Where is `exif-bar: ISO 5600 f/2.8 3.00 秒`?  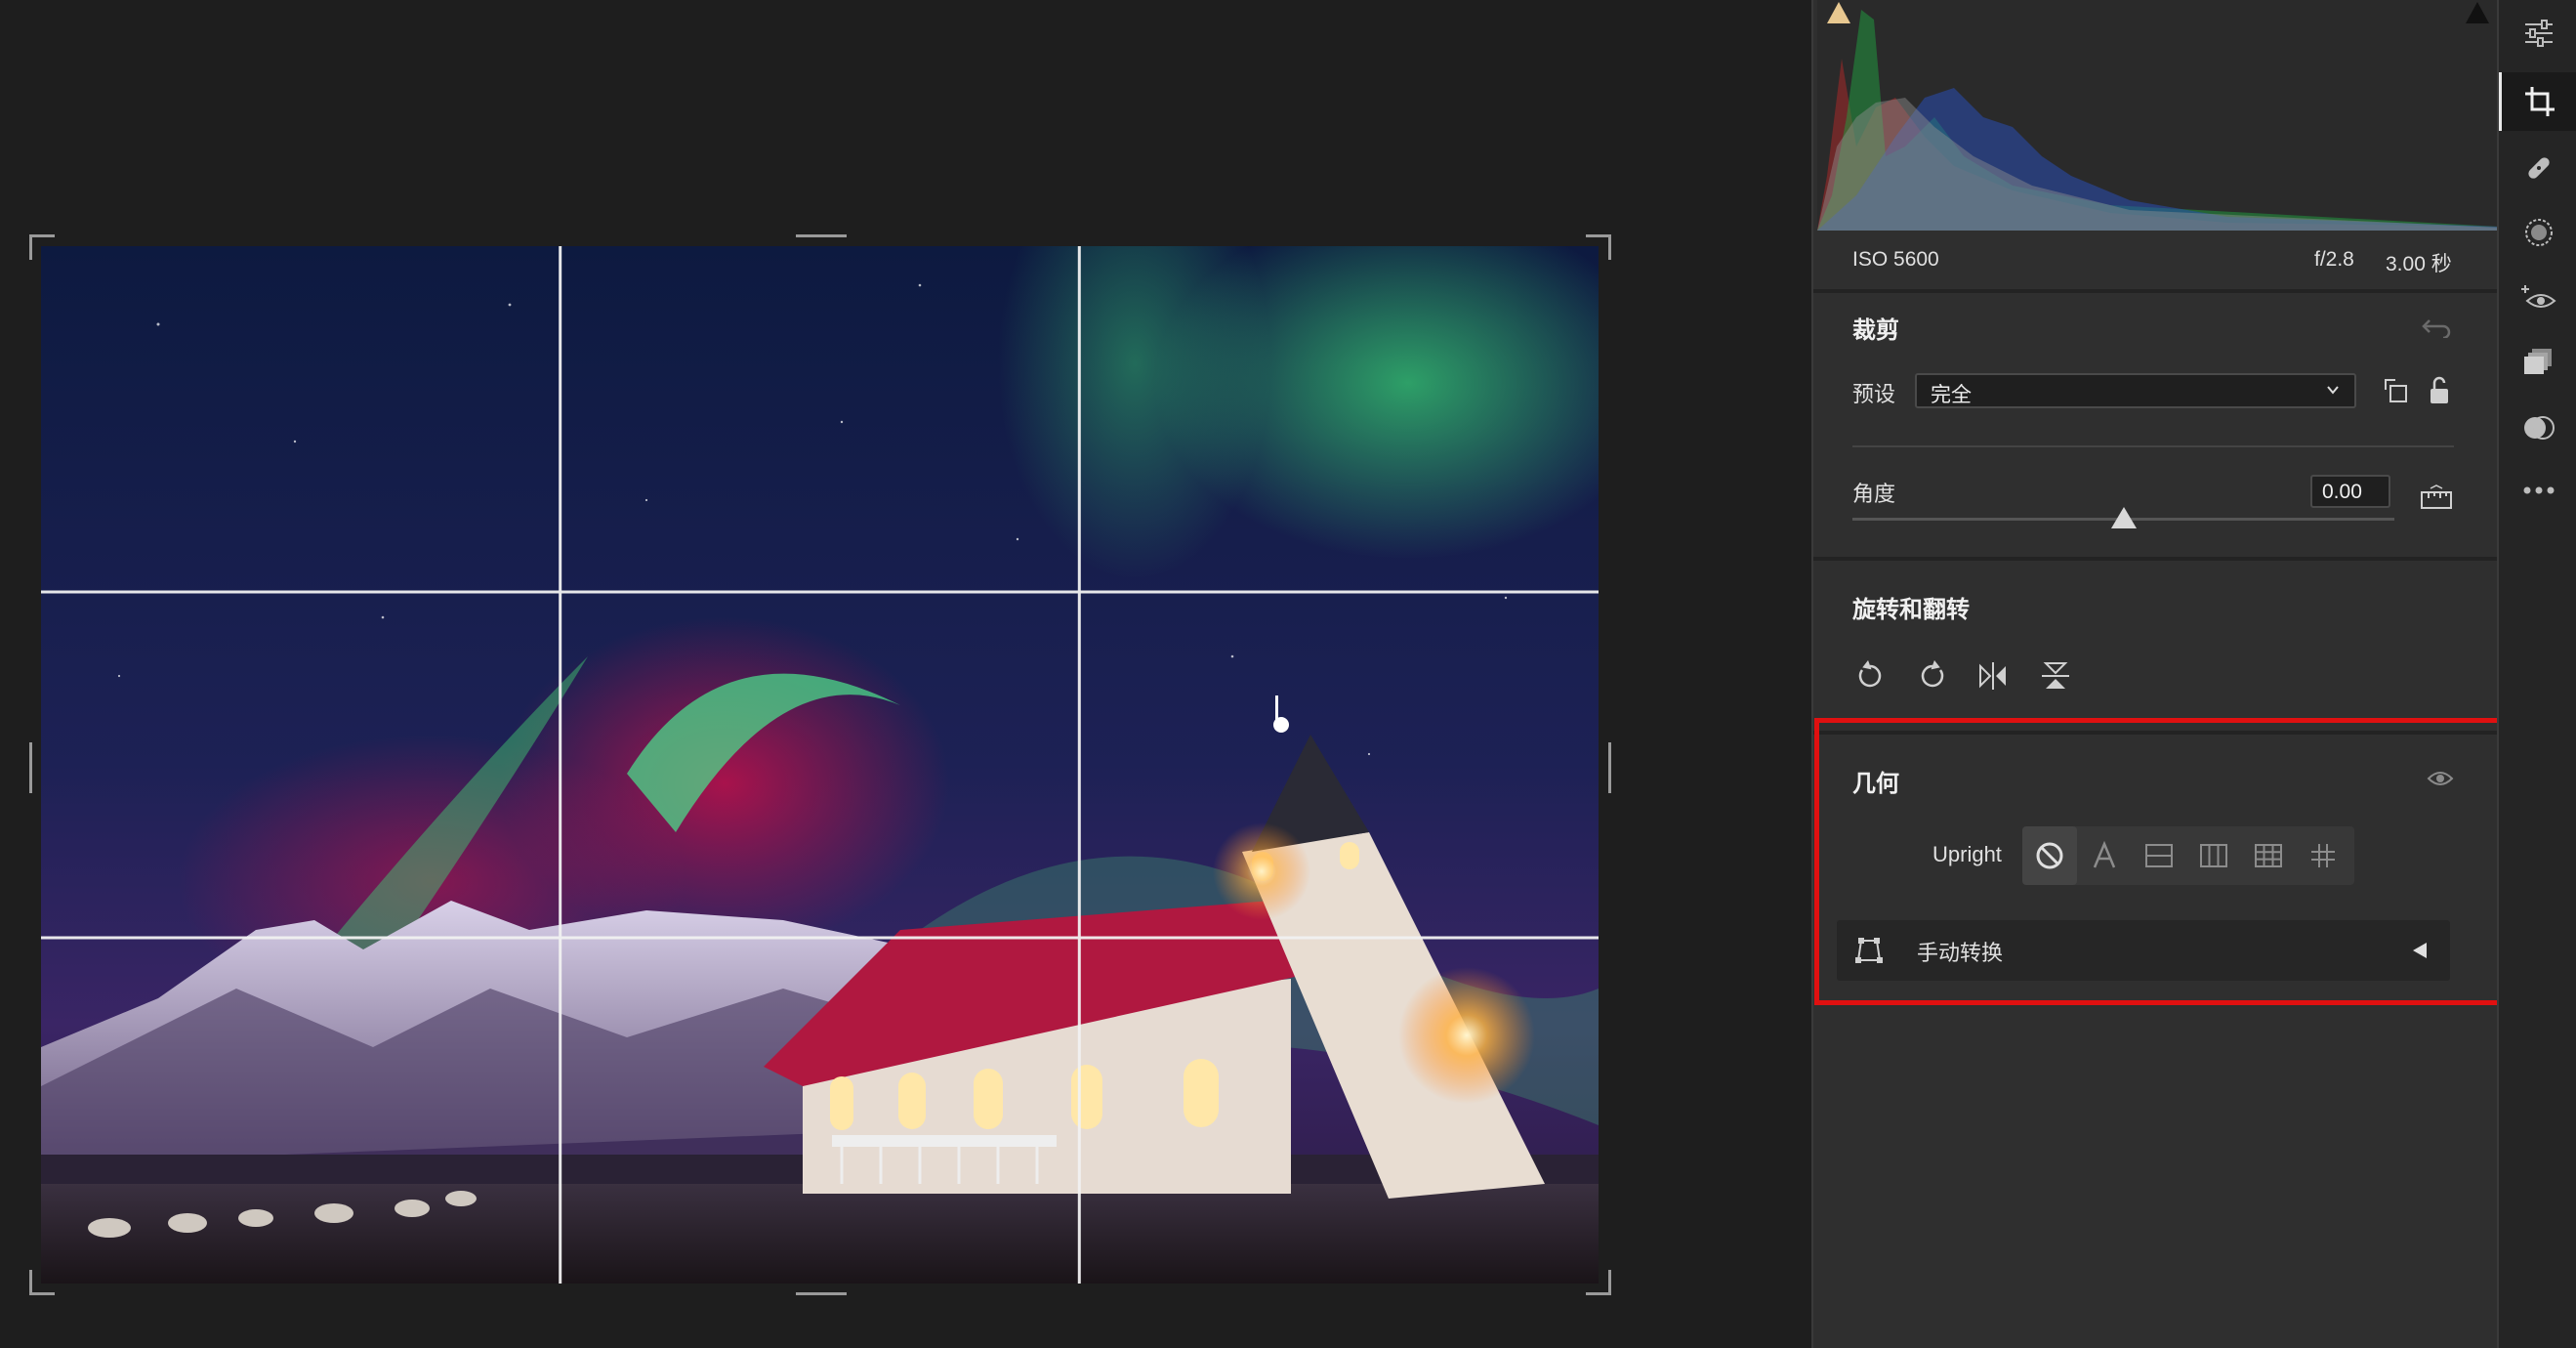 exif-bar: ISO 5600 f/2.8 3.00 秒 is located at coordinates (2156, 261).